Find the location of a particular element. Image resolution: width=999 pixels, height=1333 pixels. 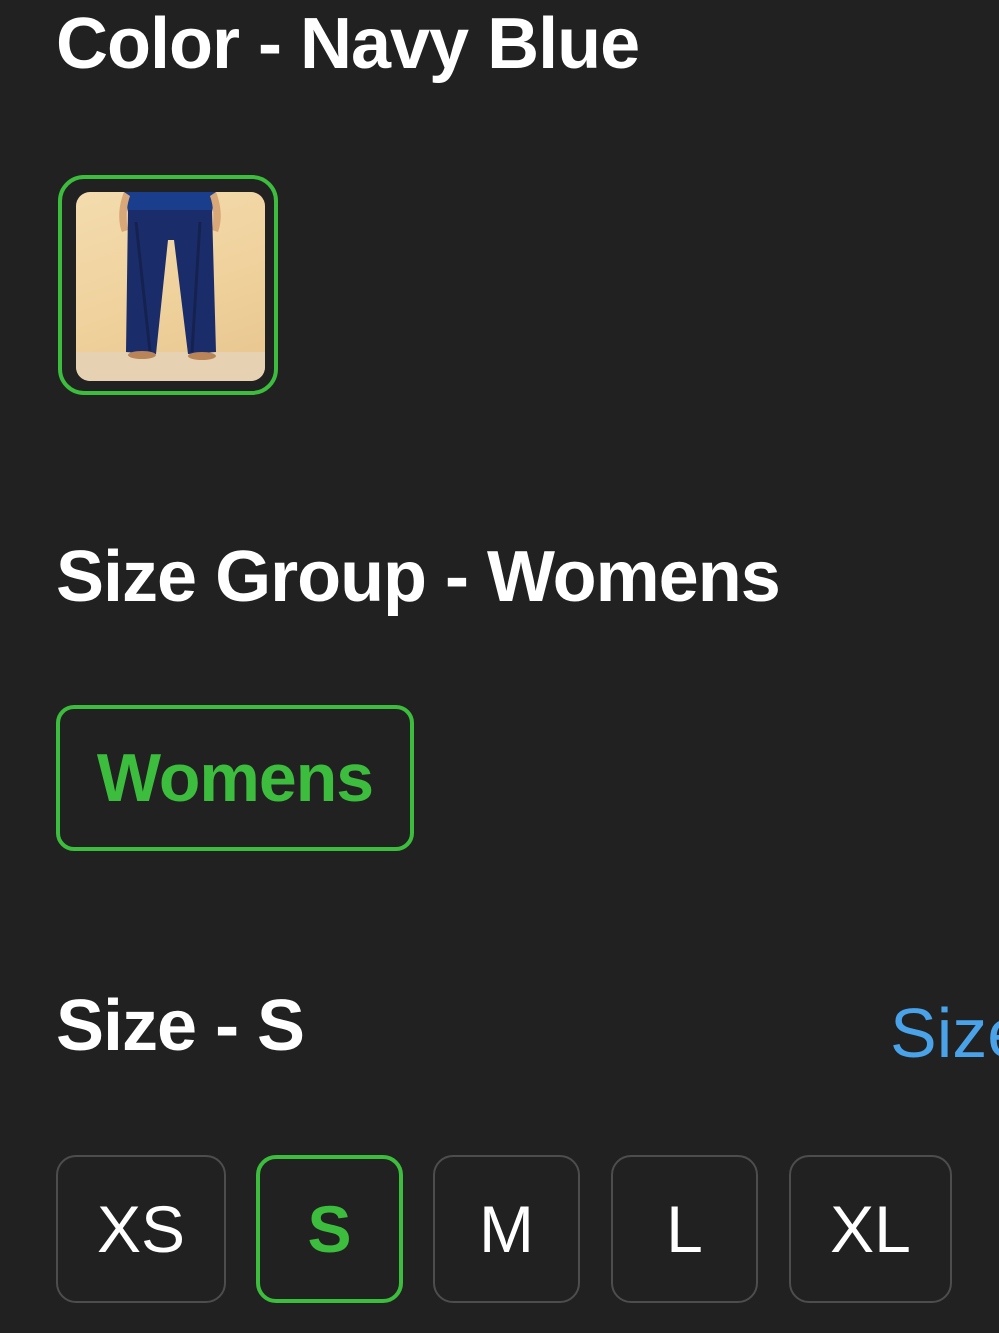

color-heading: Color - Navy Blue is located at coordinates (348, 44).